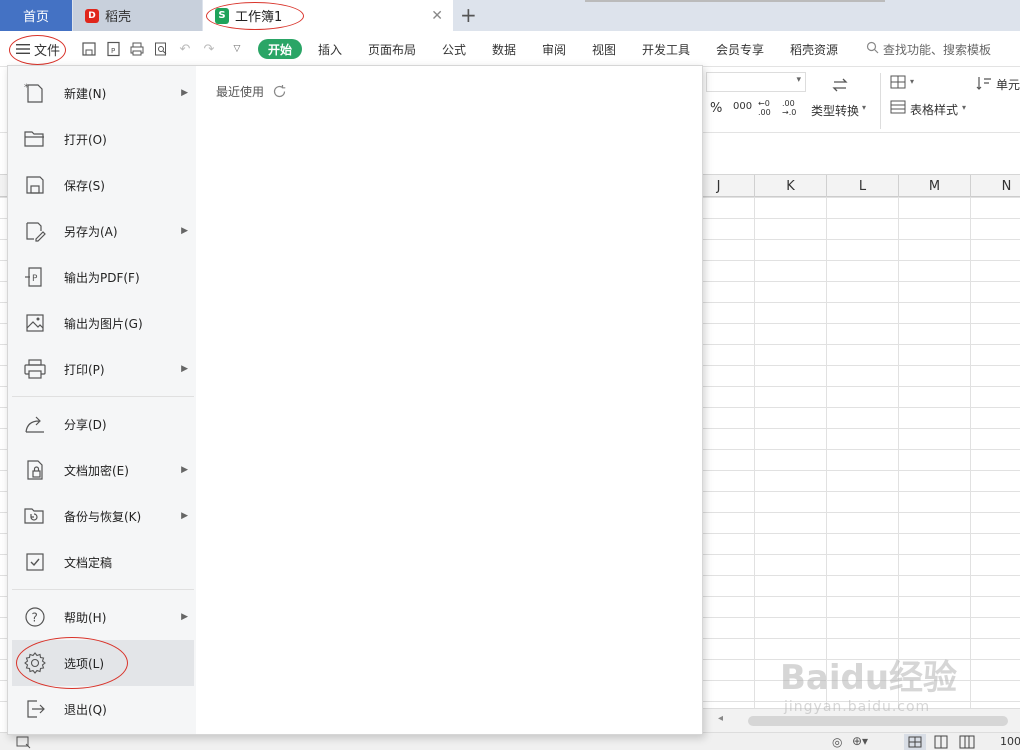 The width and height of the screenshot is (1020, 753). Describe the element at coordinates (937, 50) in the screenshot. I see `search-placeholder: 查找功能、搜索模板` at that location.